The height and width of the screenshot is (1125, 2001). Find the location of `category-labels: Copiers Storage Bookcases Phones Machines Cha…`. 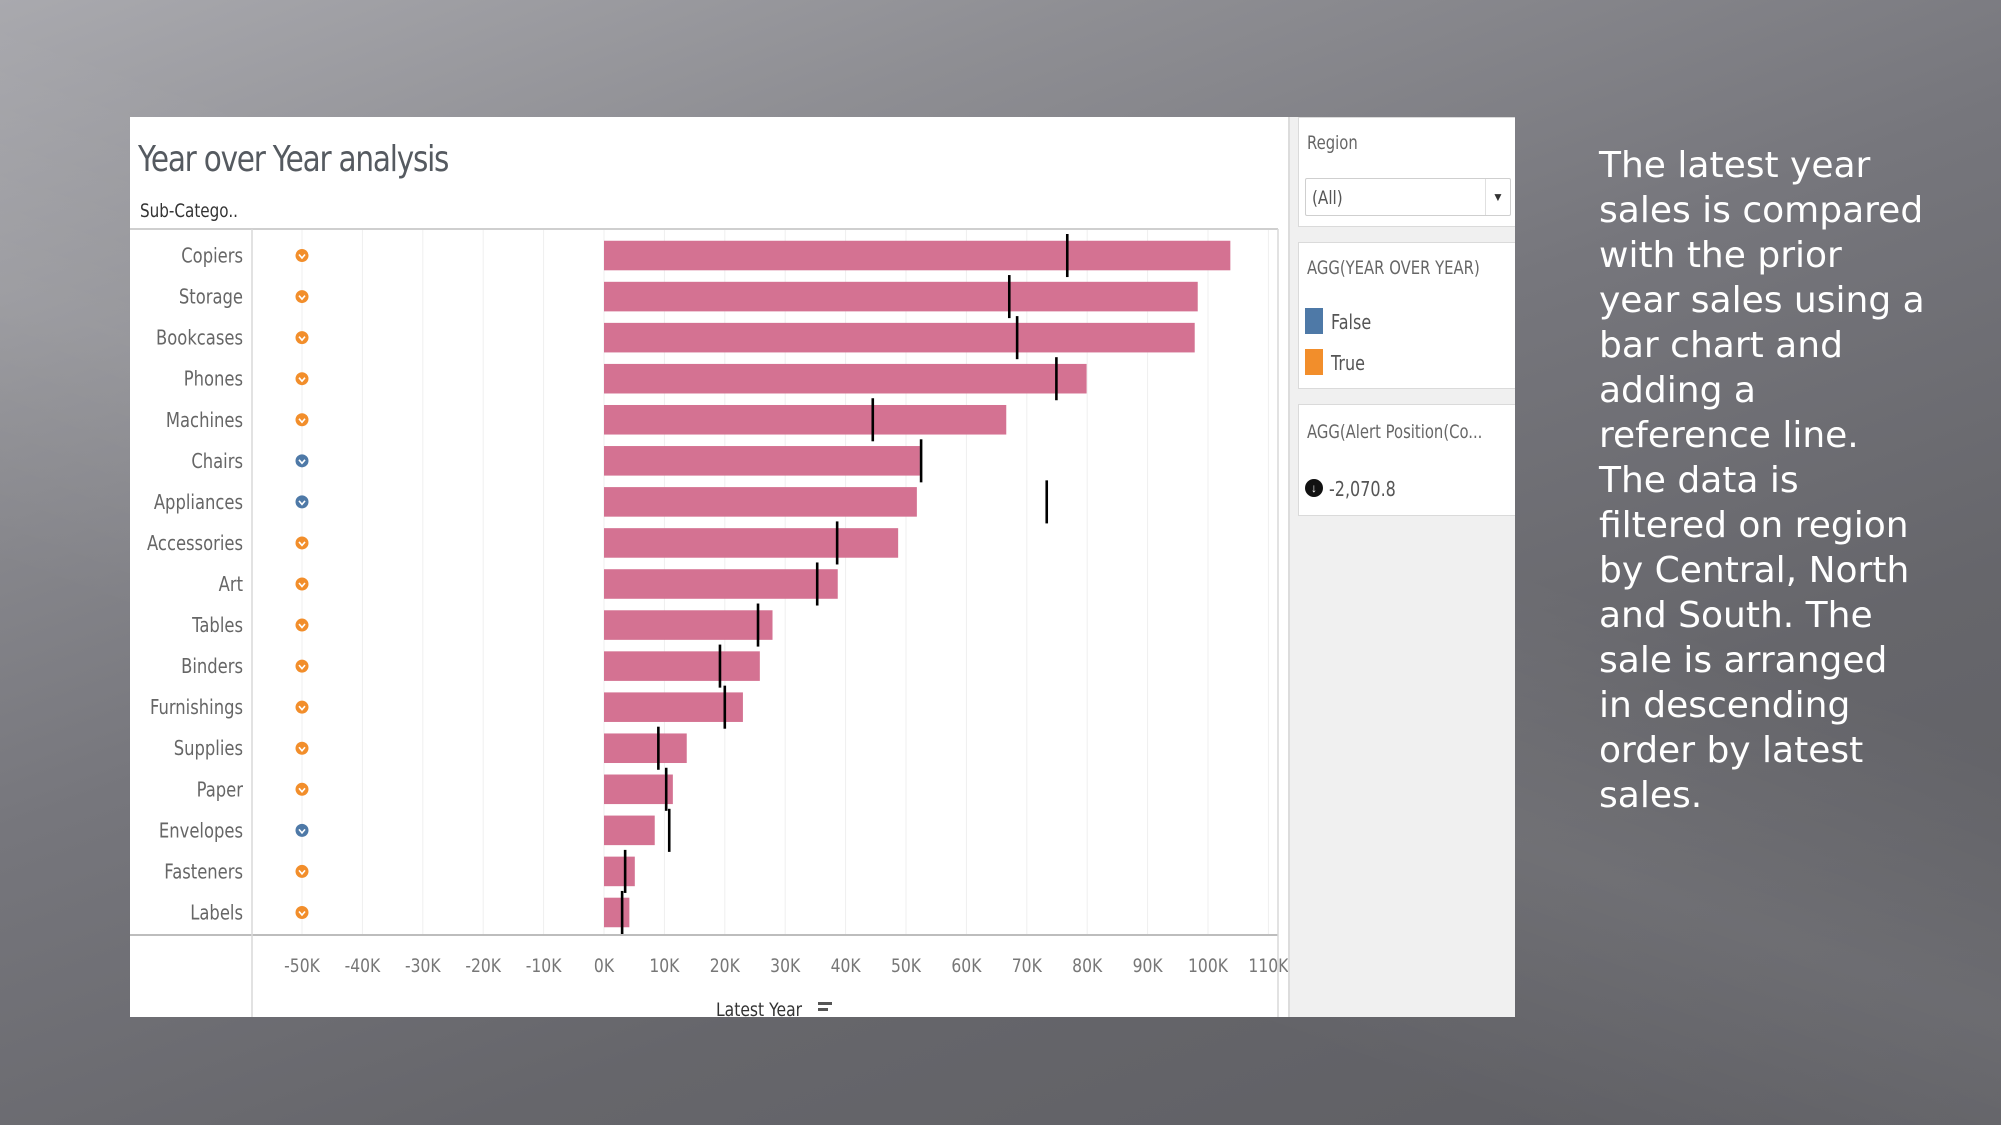

category-labels: Copiers Storage Bookcases Phones Machines Cha… is located at coordinates (195, 585).